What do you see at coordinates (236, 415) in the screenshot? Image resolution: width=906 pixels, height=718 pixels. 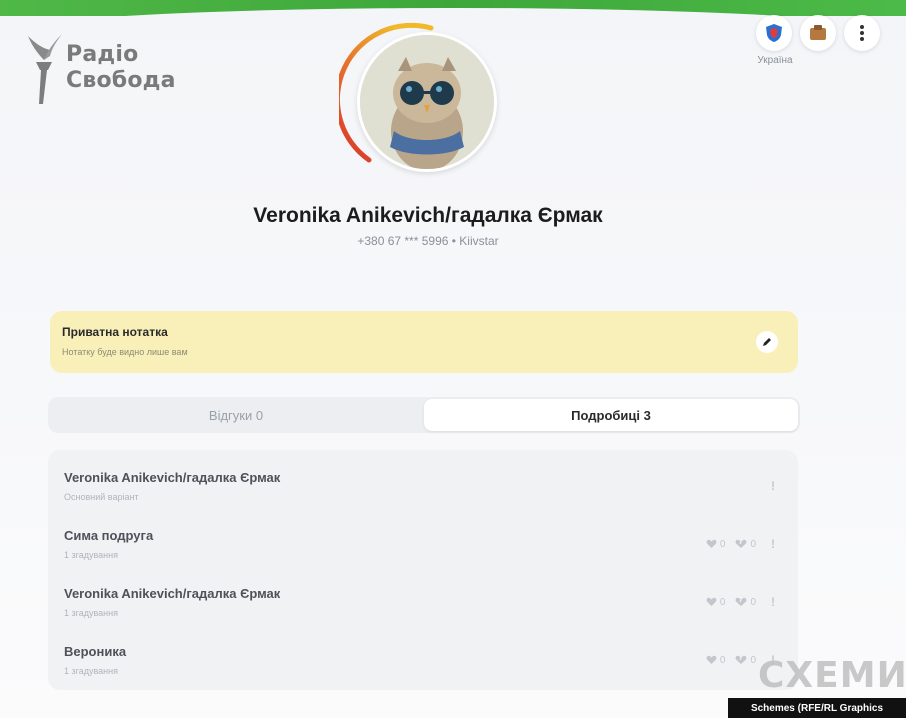 I see `tab-reviews: Відгуки 0` at bounding box center [236, 415].